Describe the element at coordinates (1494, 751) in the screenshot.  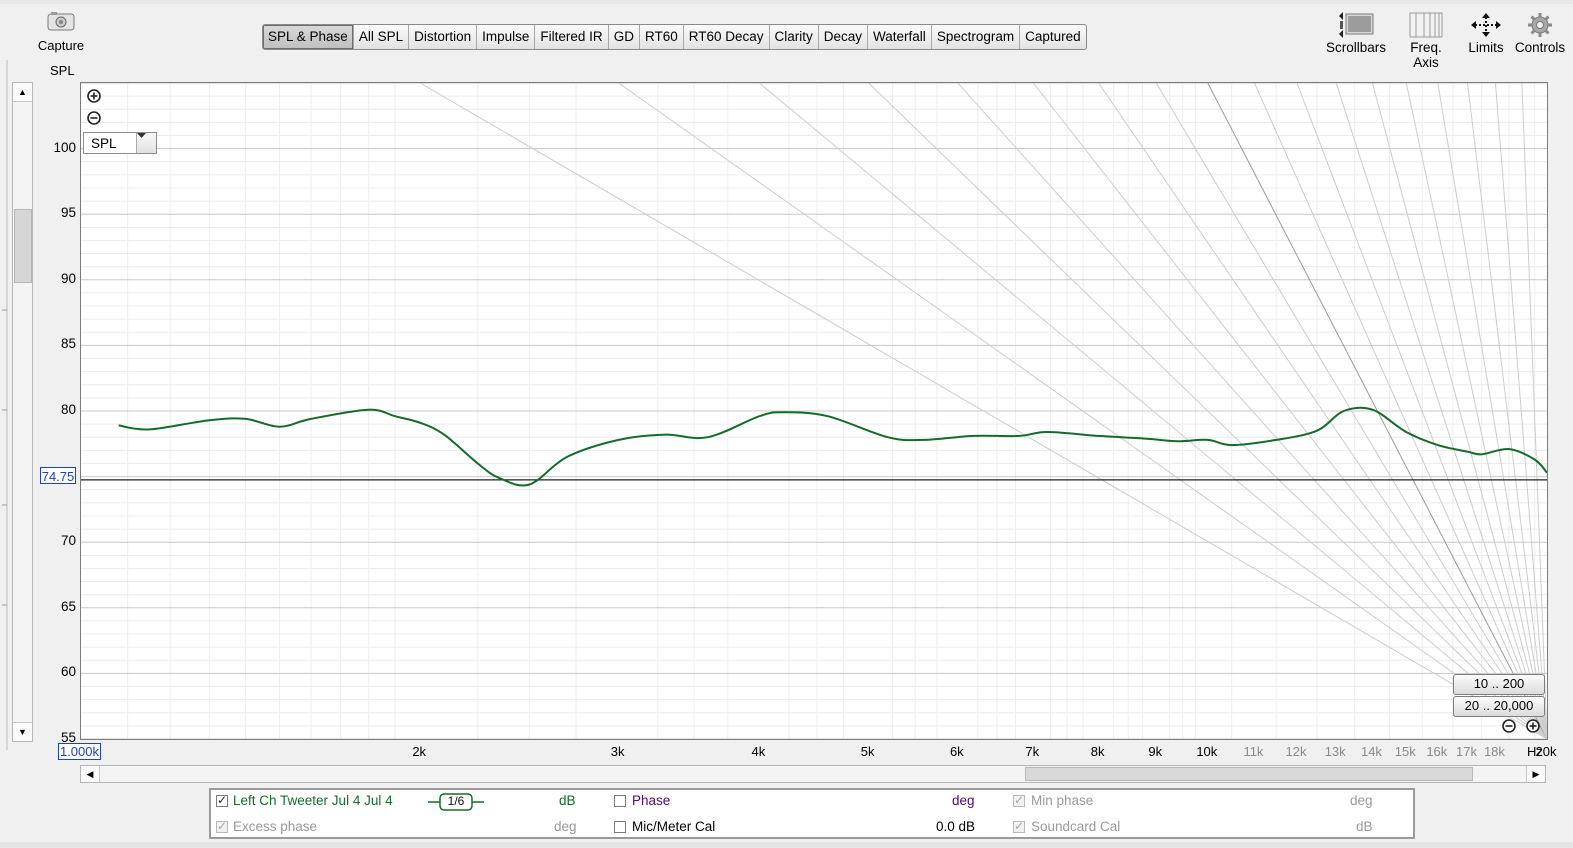
I see `x-tick-label: 18k` at that location.